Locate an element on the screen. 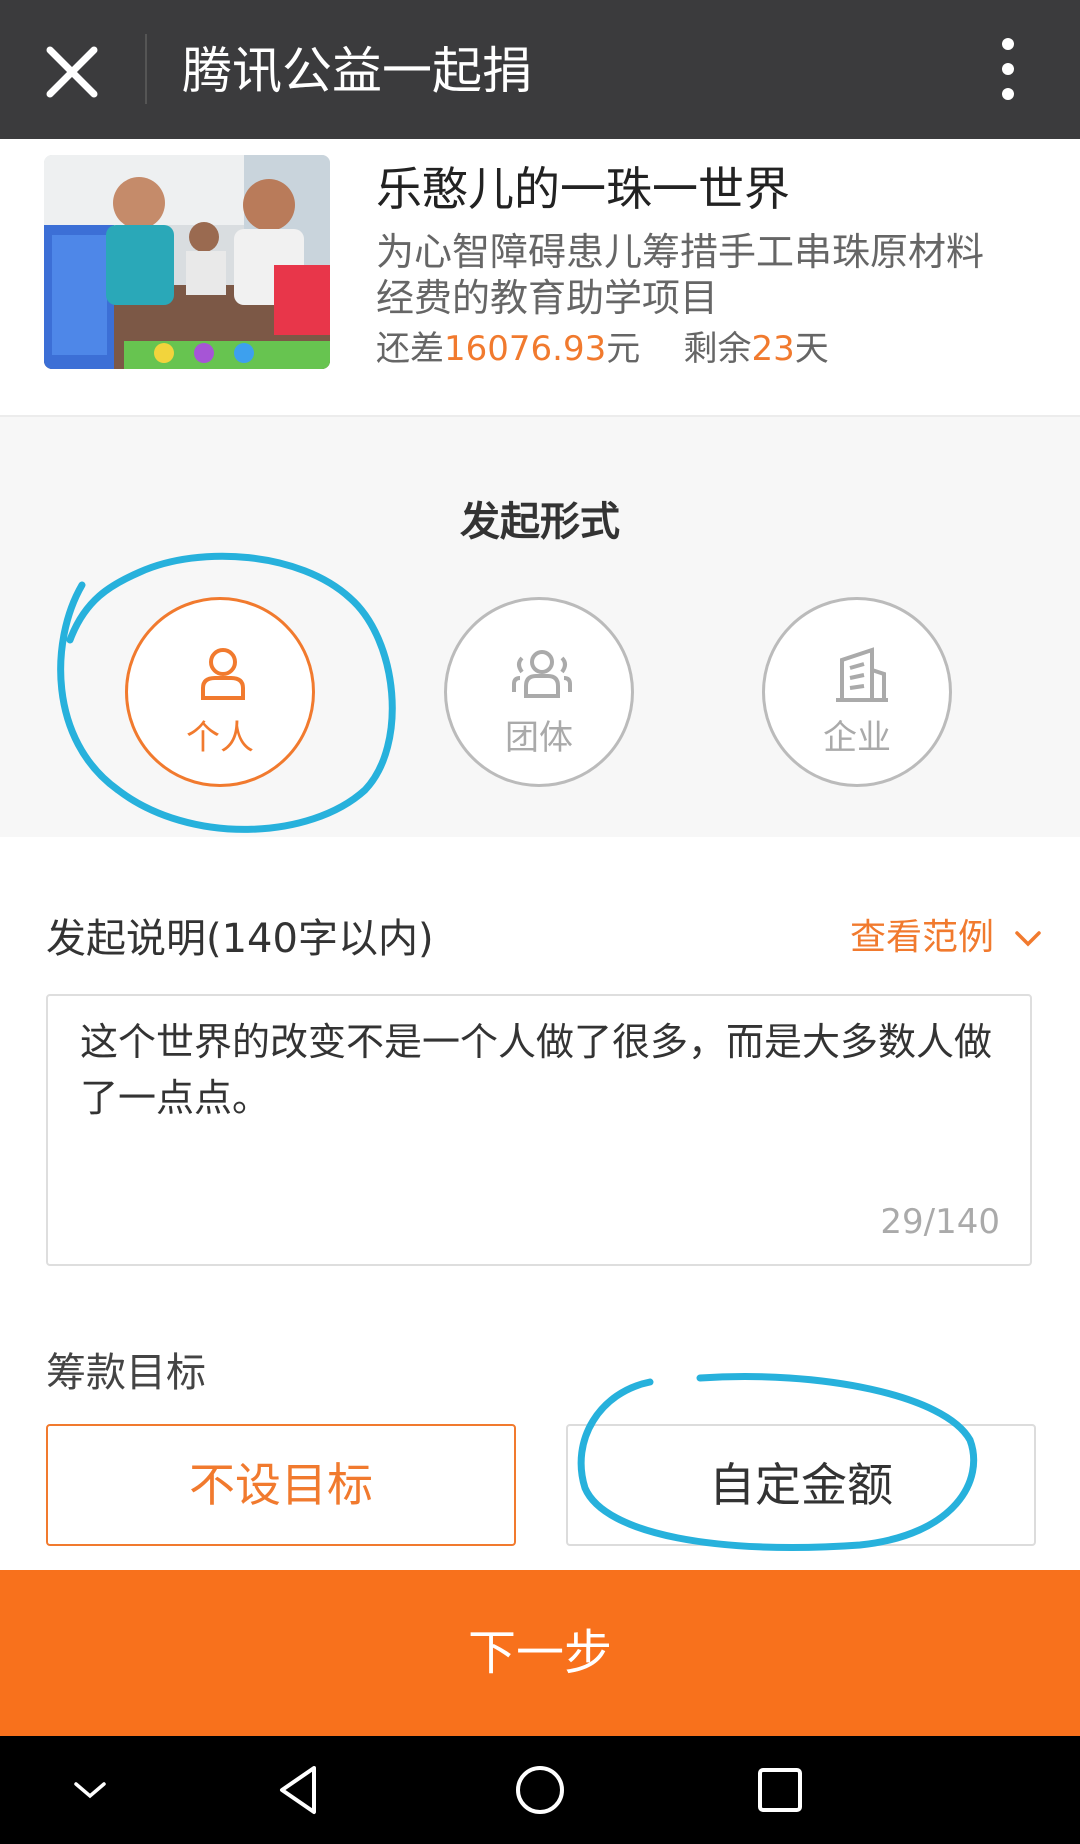  more-vertical-icon is located at coordinates (1008, 69).